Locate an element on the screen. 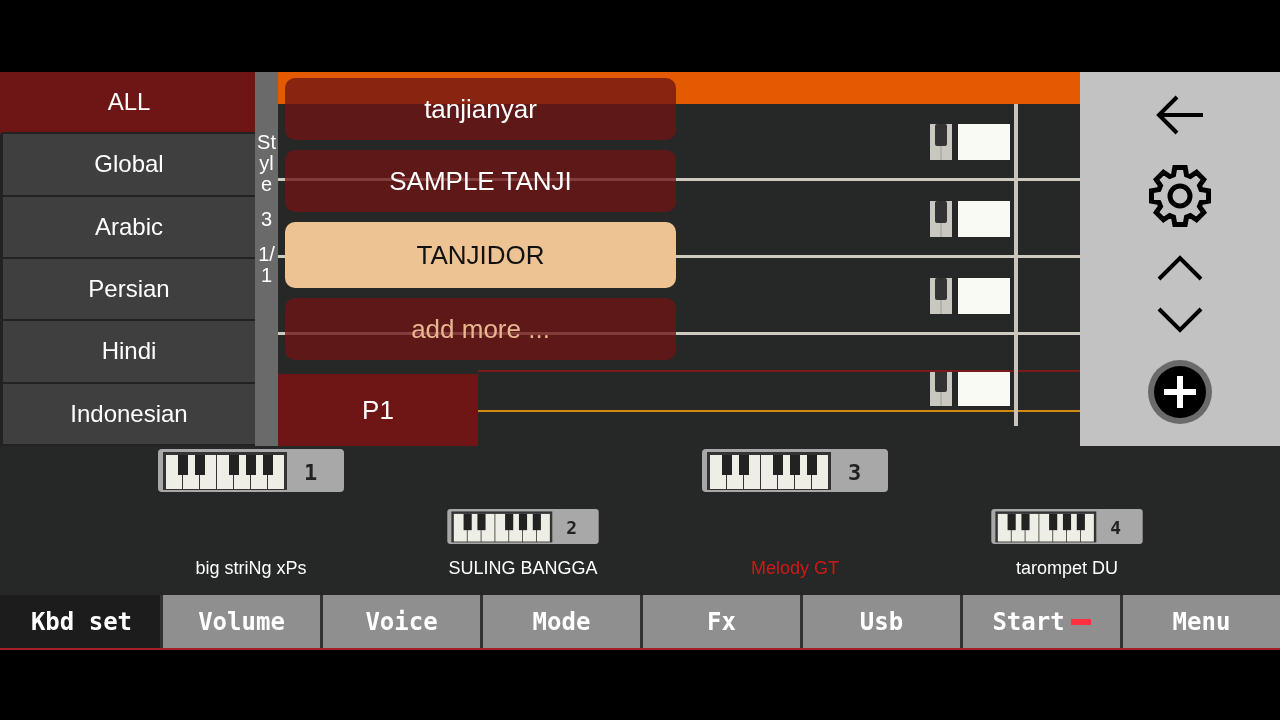 The height and width of the screenshot is (720, 1280). category-item: ALL is located at coordinates (127, 103).